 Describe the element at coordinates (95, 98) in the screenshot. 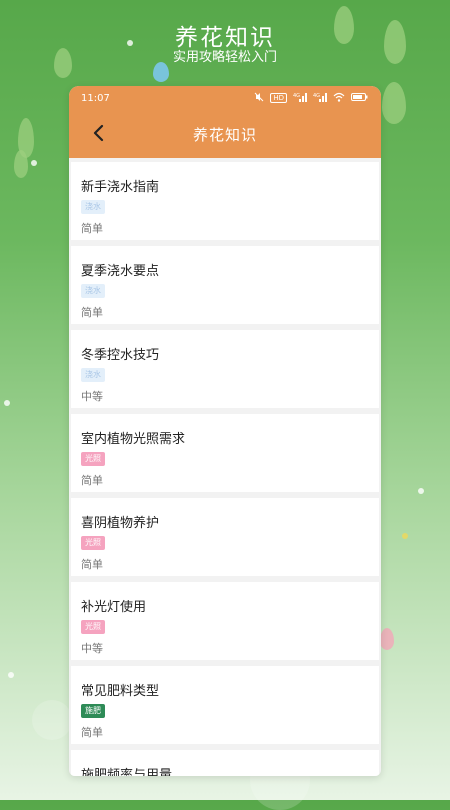

I see `status-time: 11:07` at that location.